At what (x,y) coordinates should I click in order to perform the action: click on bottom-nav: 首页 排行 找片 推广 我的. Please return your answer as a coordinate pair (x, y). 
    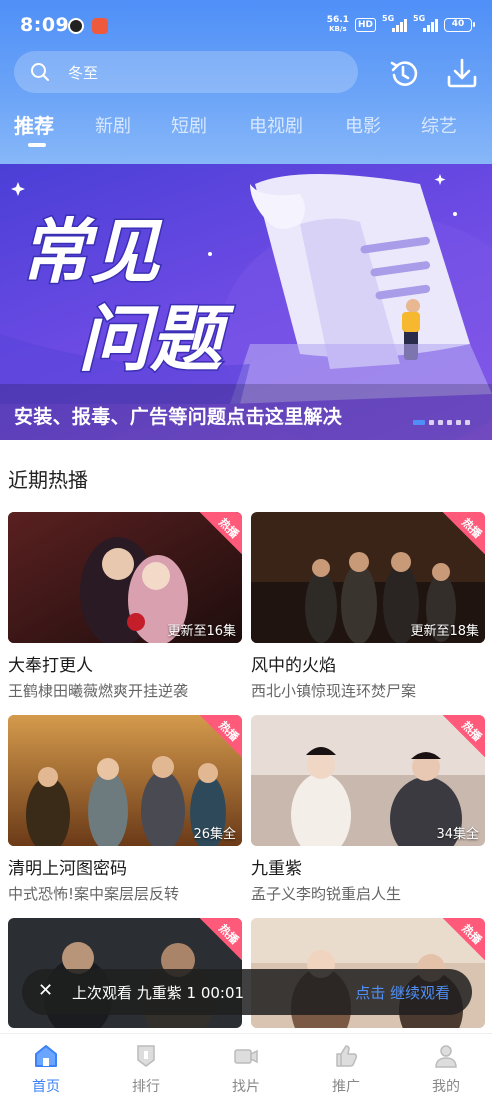
    Looking at the image, I should click on (246, 1068).